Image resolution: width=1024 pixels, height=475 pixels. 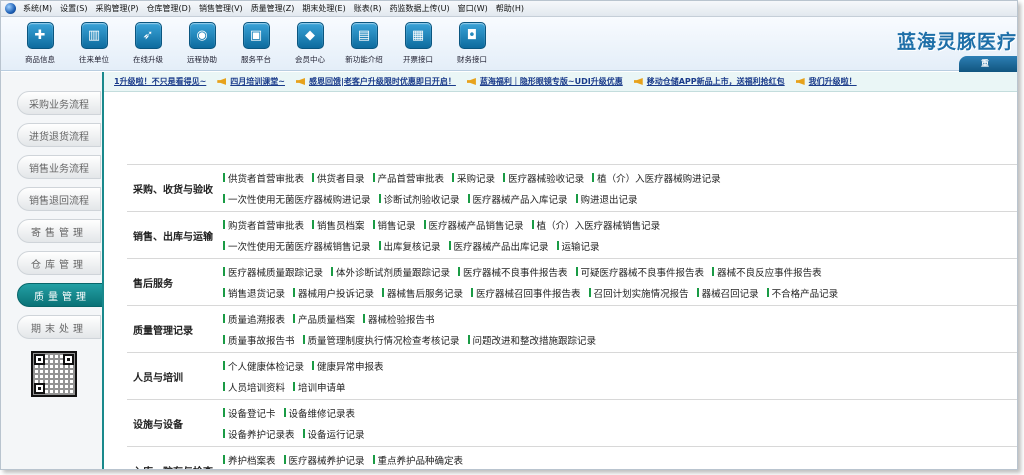 What do you see at coordinates (73, 8) in the screenshot?
I see `menu-settings: 设置(S)` at bounding box center [73, 8].